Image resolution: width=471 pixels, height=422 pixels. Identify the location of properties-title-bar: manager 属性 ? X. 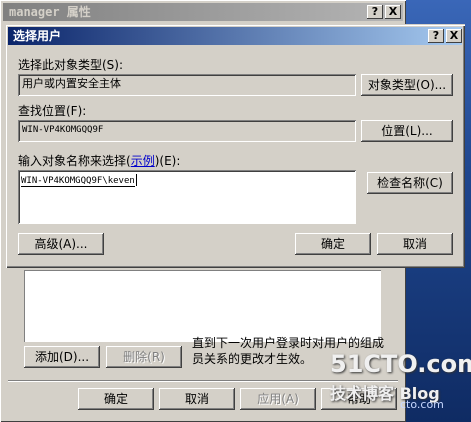
(203, 12).